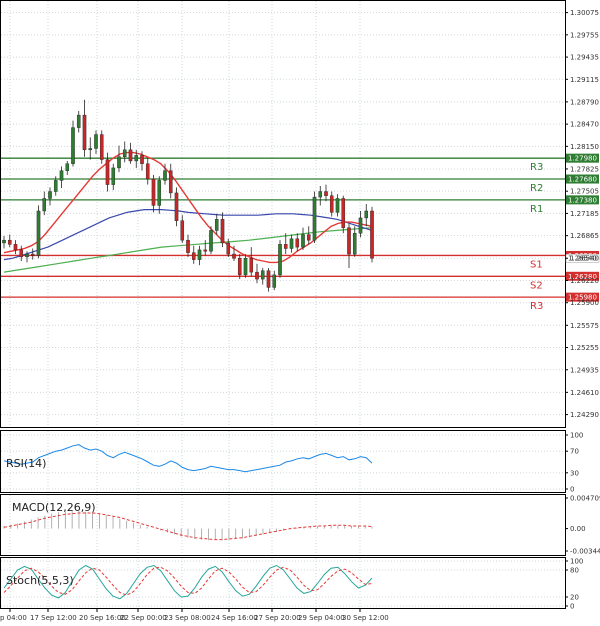  What do you see at coordinates (234, 618) in the screenshot?
I see `time-tick-label: 24 Sep 16:00` at bounding box center [234, 618].